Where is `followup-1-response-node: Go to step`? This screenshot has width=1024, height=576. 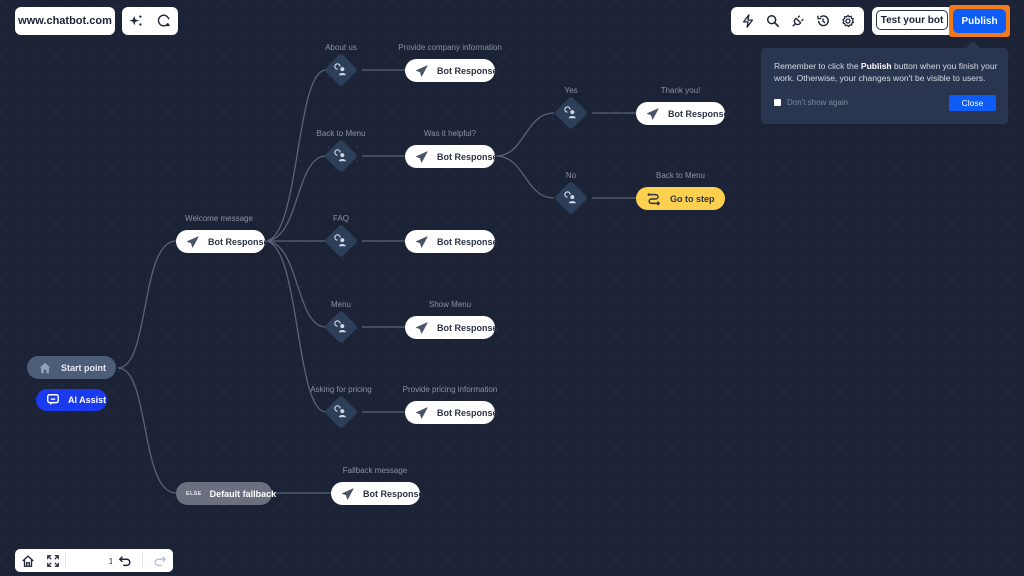
followup-1-response-node: Go to step is located at coordinates (680, 198).